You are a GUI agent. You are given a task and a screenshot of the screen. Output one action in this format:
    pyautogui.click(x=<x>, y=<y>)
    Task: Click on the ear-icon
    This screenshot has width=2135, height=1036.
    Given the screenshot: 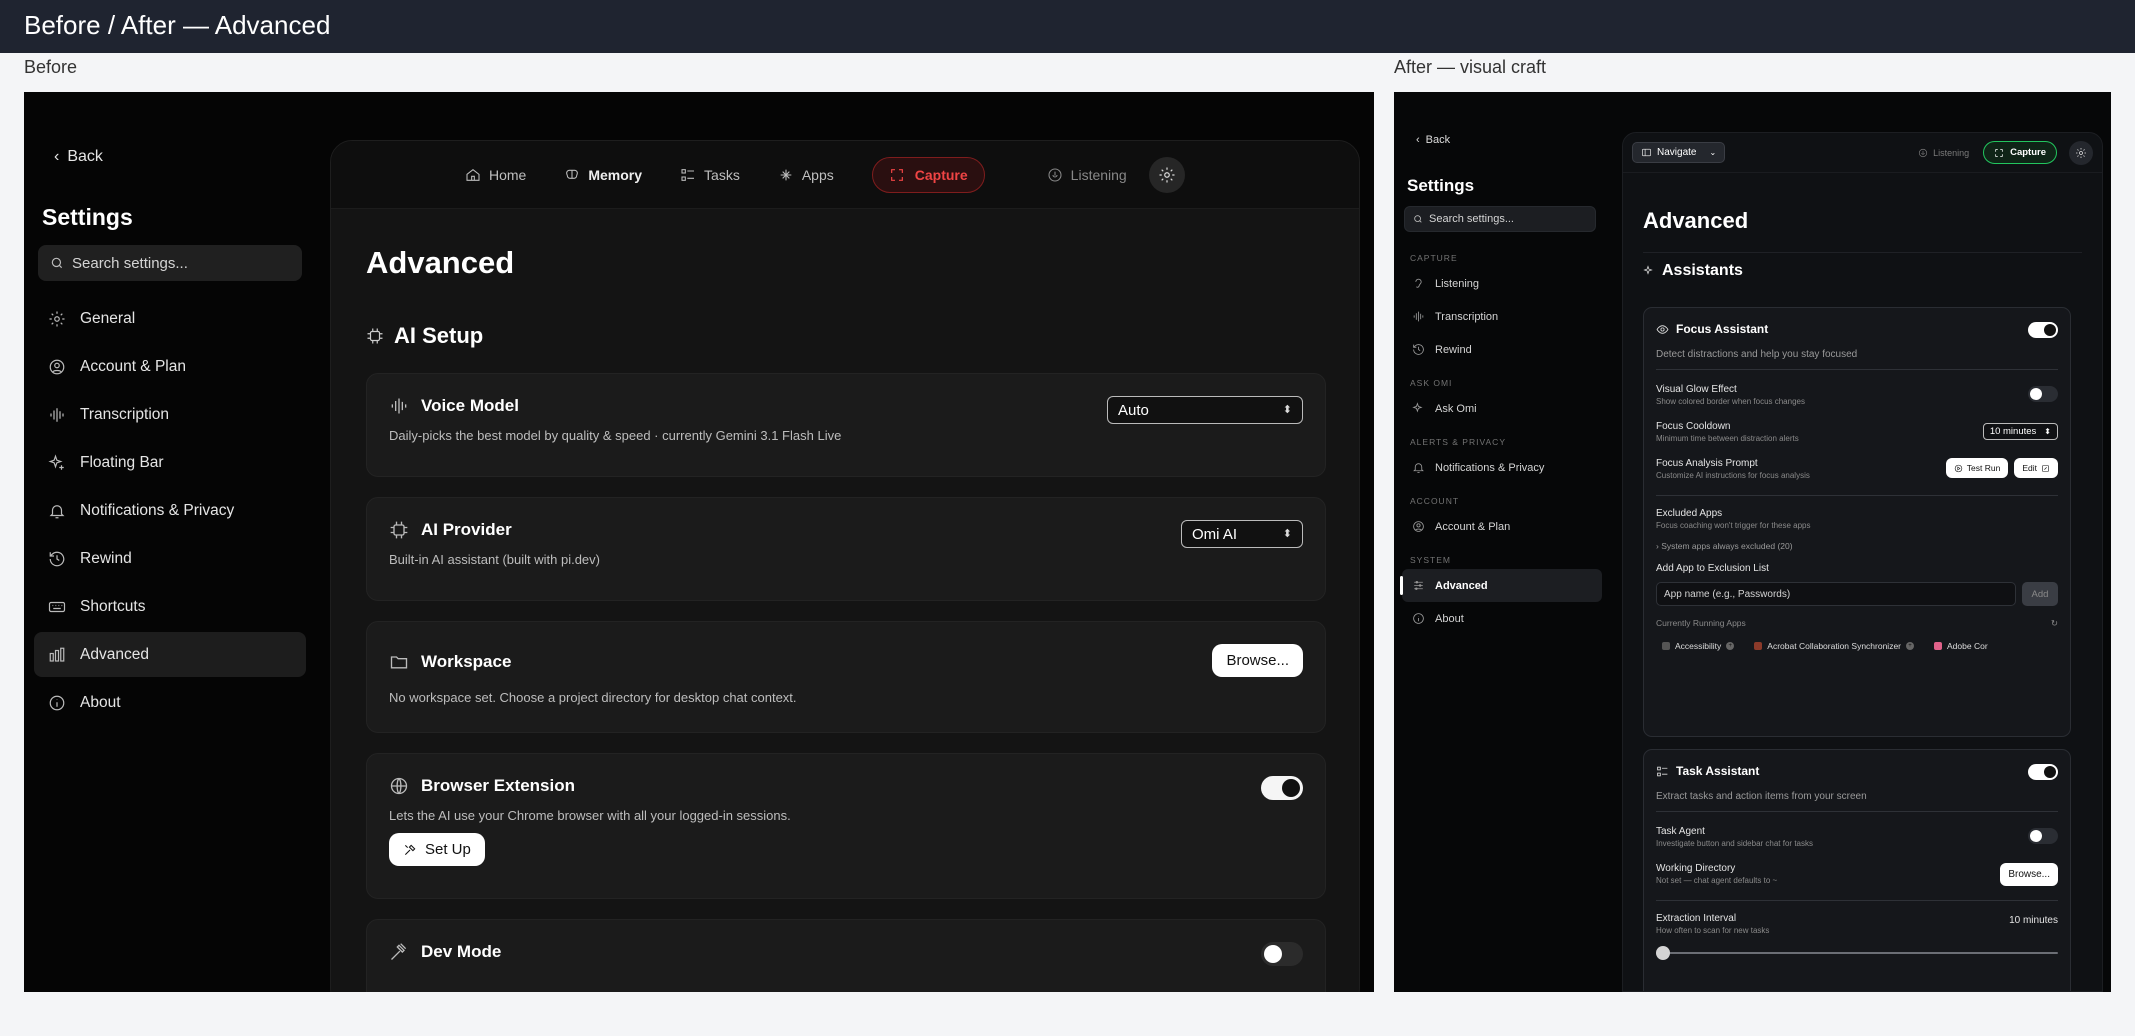 What is the action you would take?
    pyautogui.click(x=1418, y=283)
    